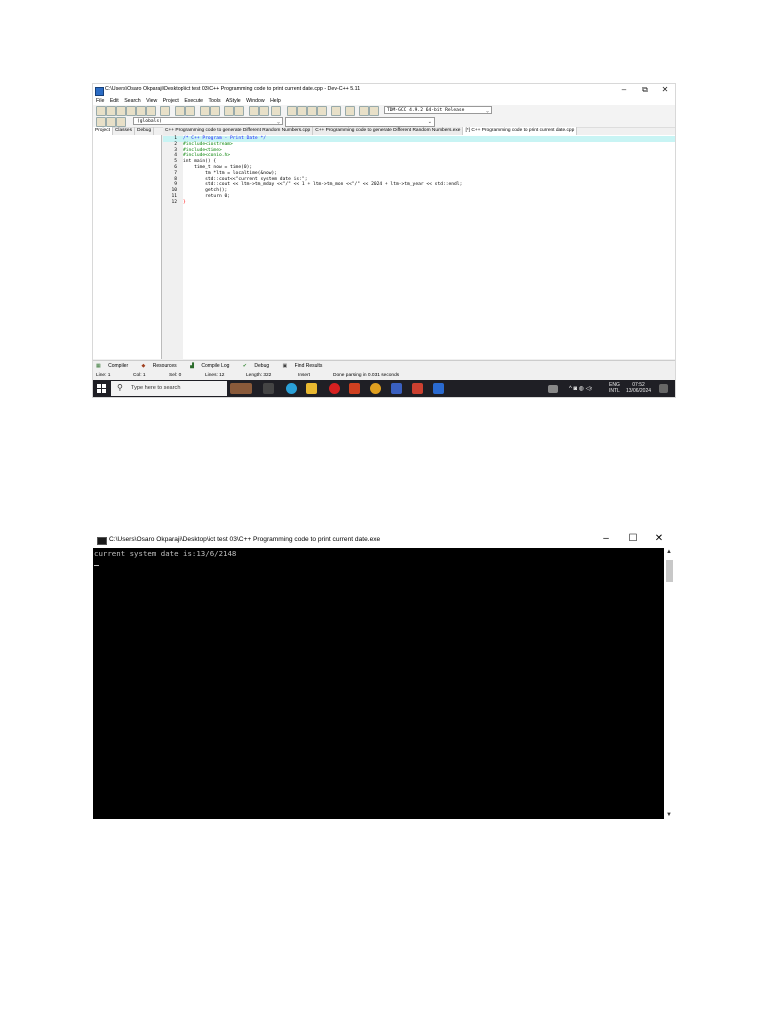 The image size is (768, 1024). I want to click on file-explorer-icon, so click(311, 388).